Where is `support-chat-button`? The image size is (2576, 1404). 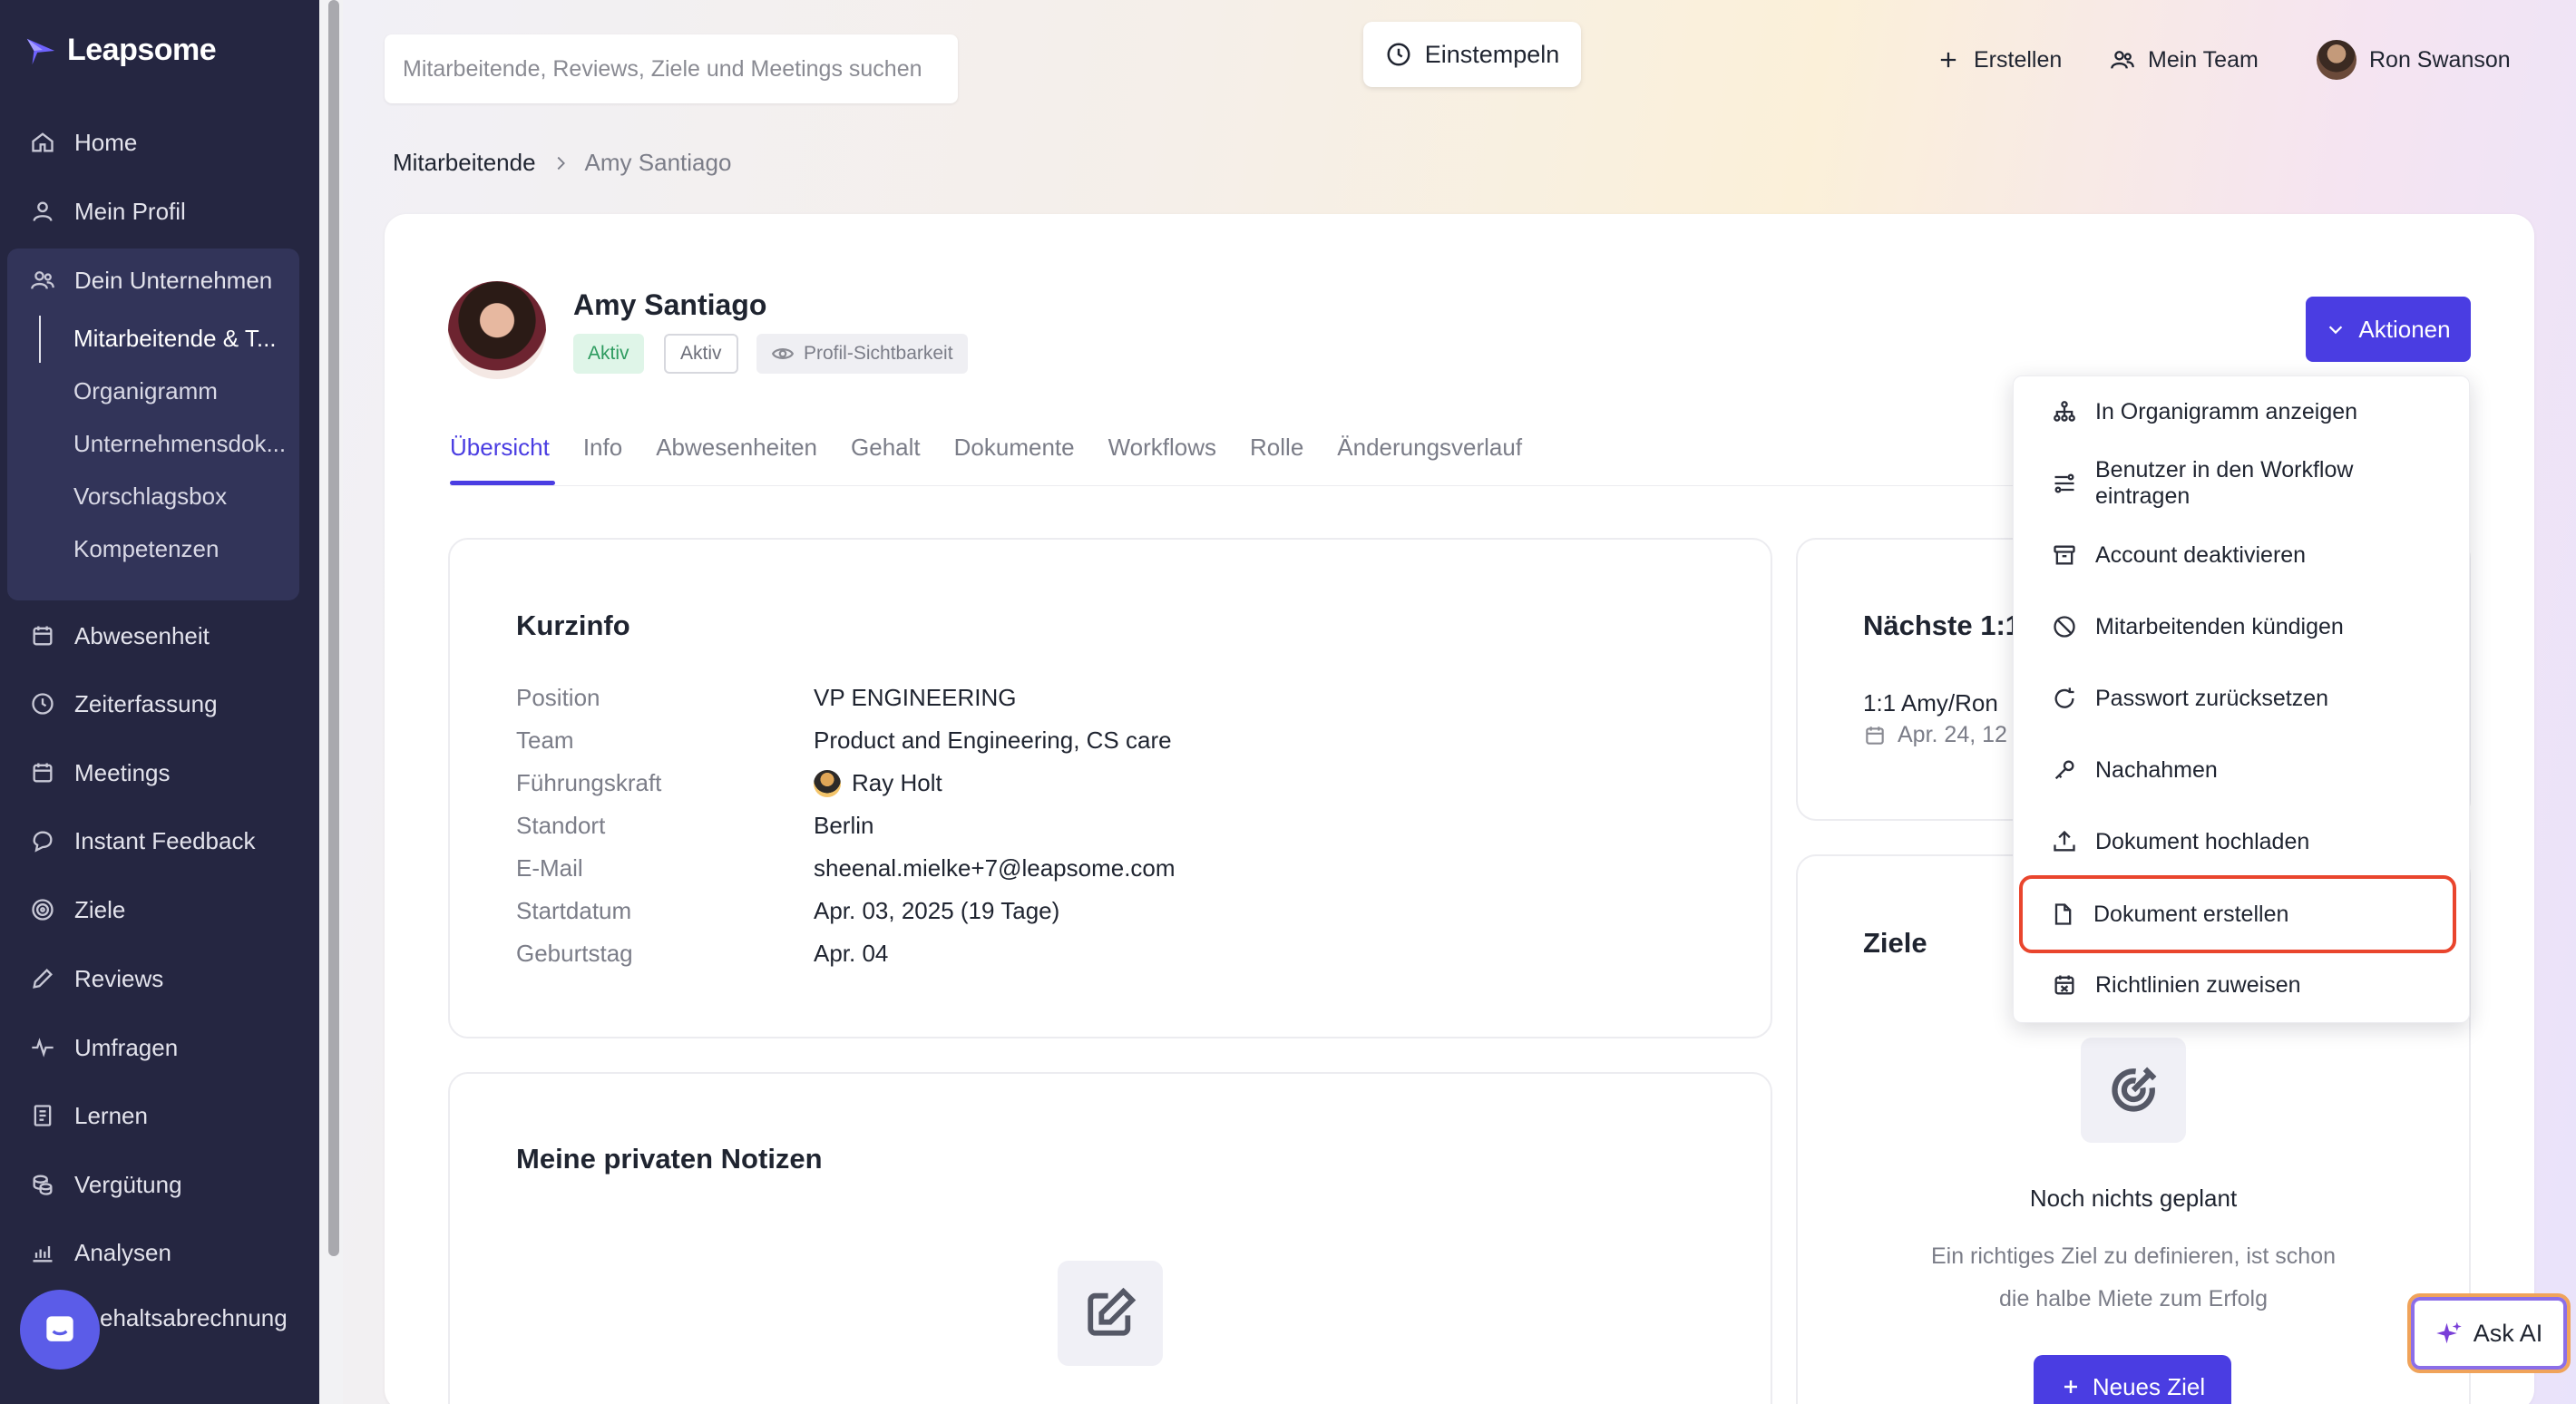
support-chat-button is located at coordinates (60, 1330).